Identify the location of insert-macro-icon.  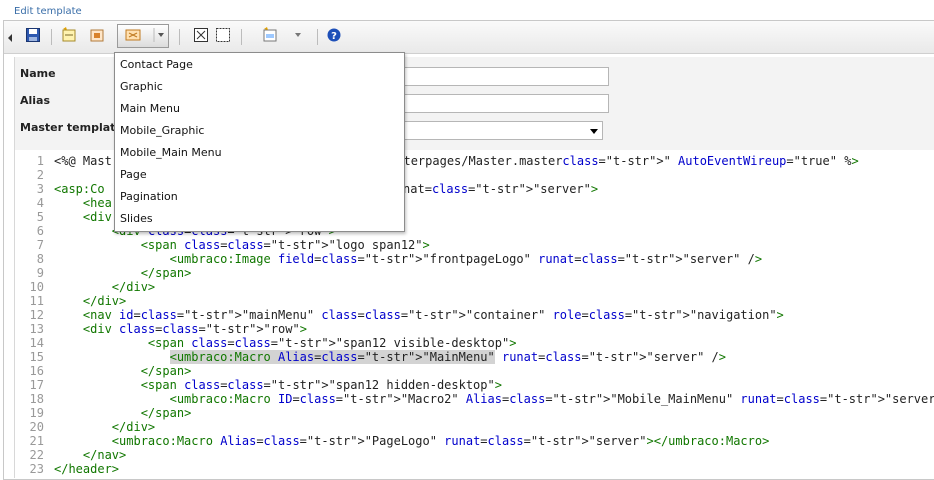
(97, 35).